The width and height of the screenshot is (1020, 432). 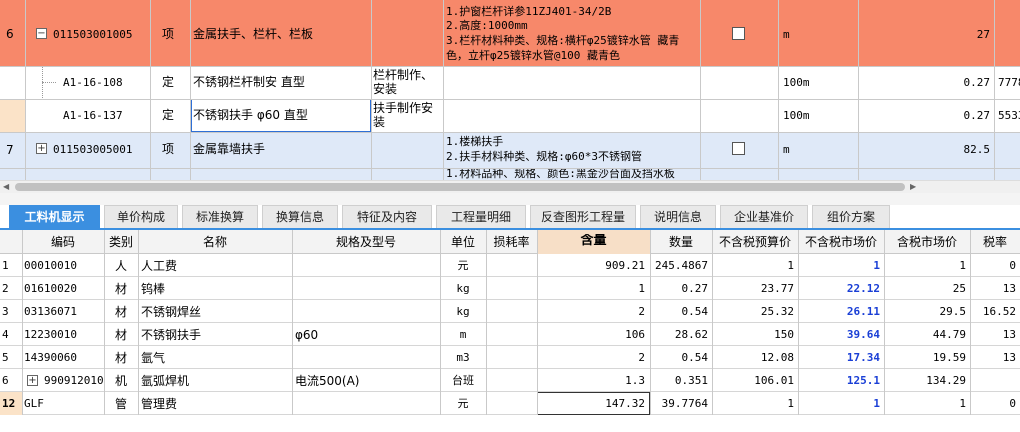 What do you see at coordinates (993, 312) in the screenshot?
I see `tax-rate: 16.52` at bounding box center [993, 312].